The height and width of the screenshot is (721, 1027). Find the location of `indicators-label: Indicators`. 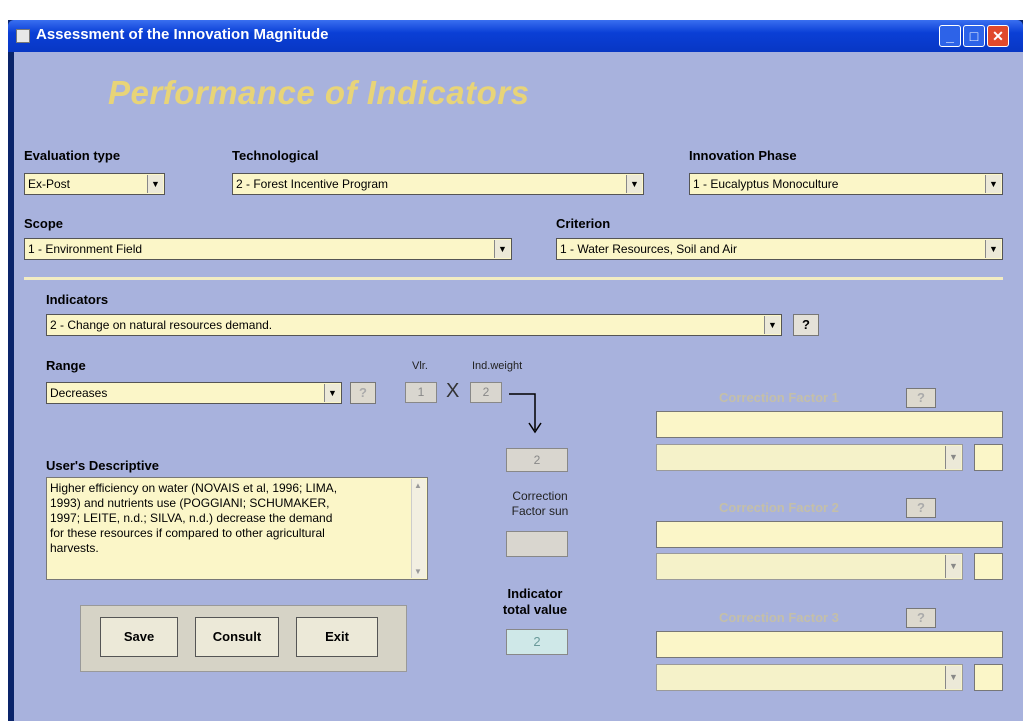

indicators-label: Indicators is located at coordinates (77, 299).